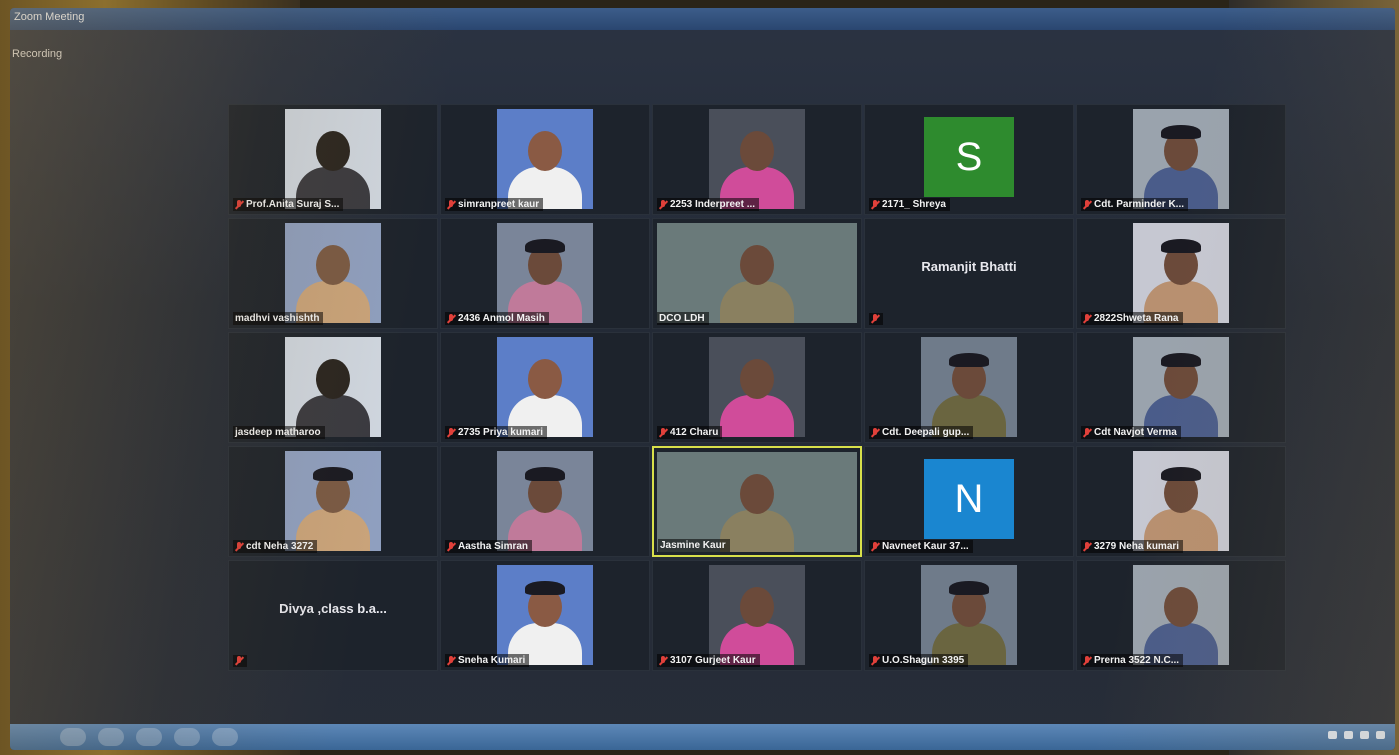 This screenshot has width=1399, height=755. I want to click on participant-tile: S 2171_ Shreya, so click(969, 159).